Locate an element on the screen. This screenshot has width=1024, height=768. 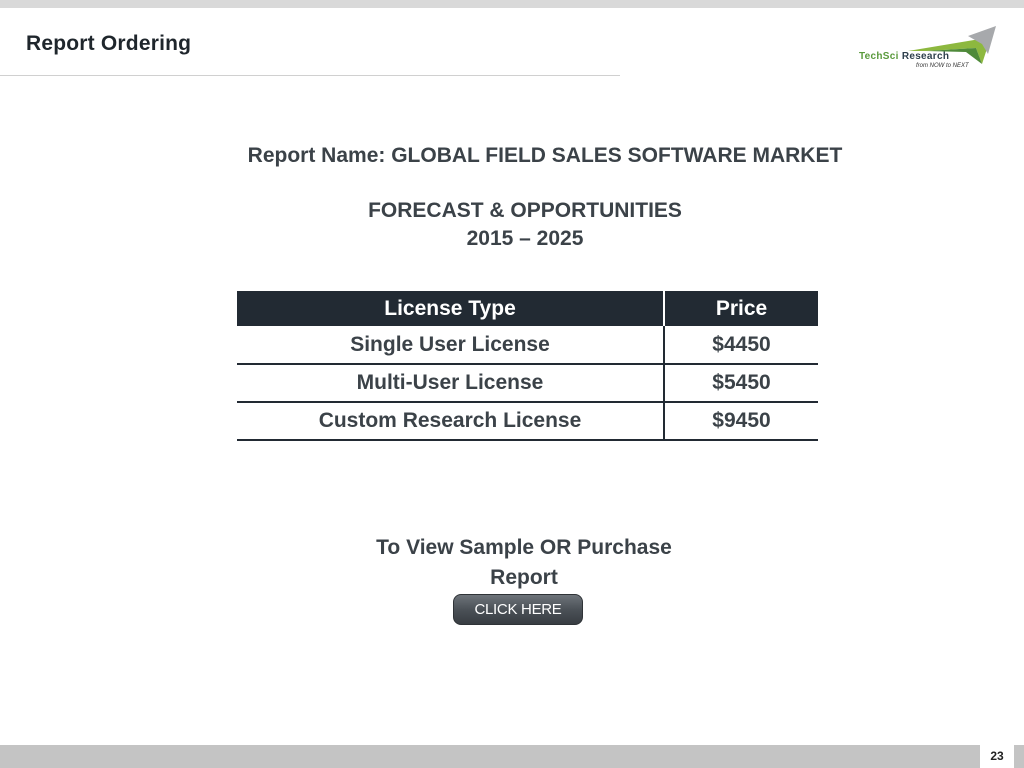
column-header-license-type: License Type is located at coordinates (451, 308).